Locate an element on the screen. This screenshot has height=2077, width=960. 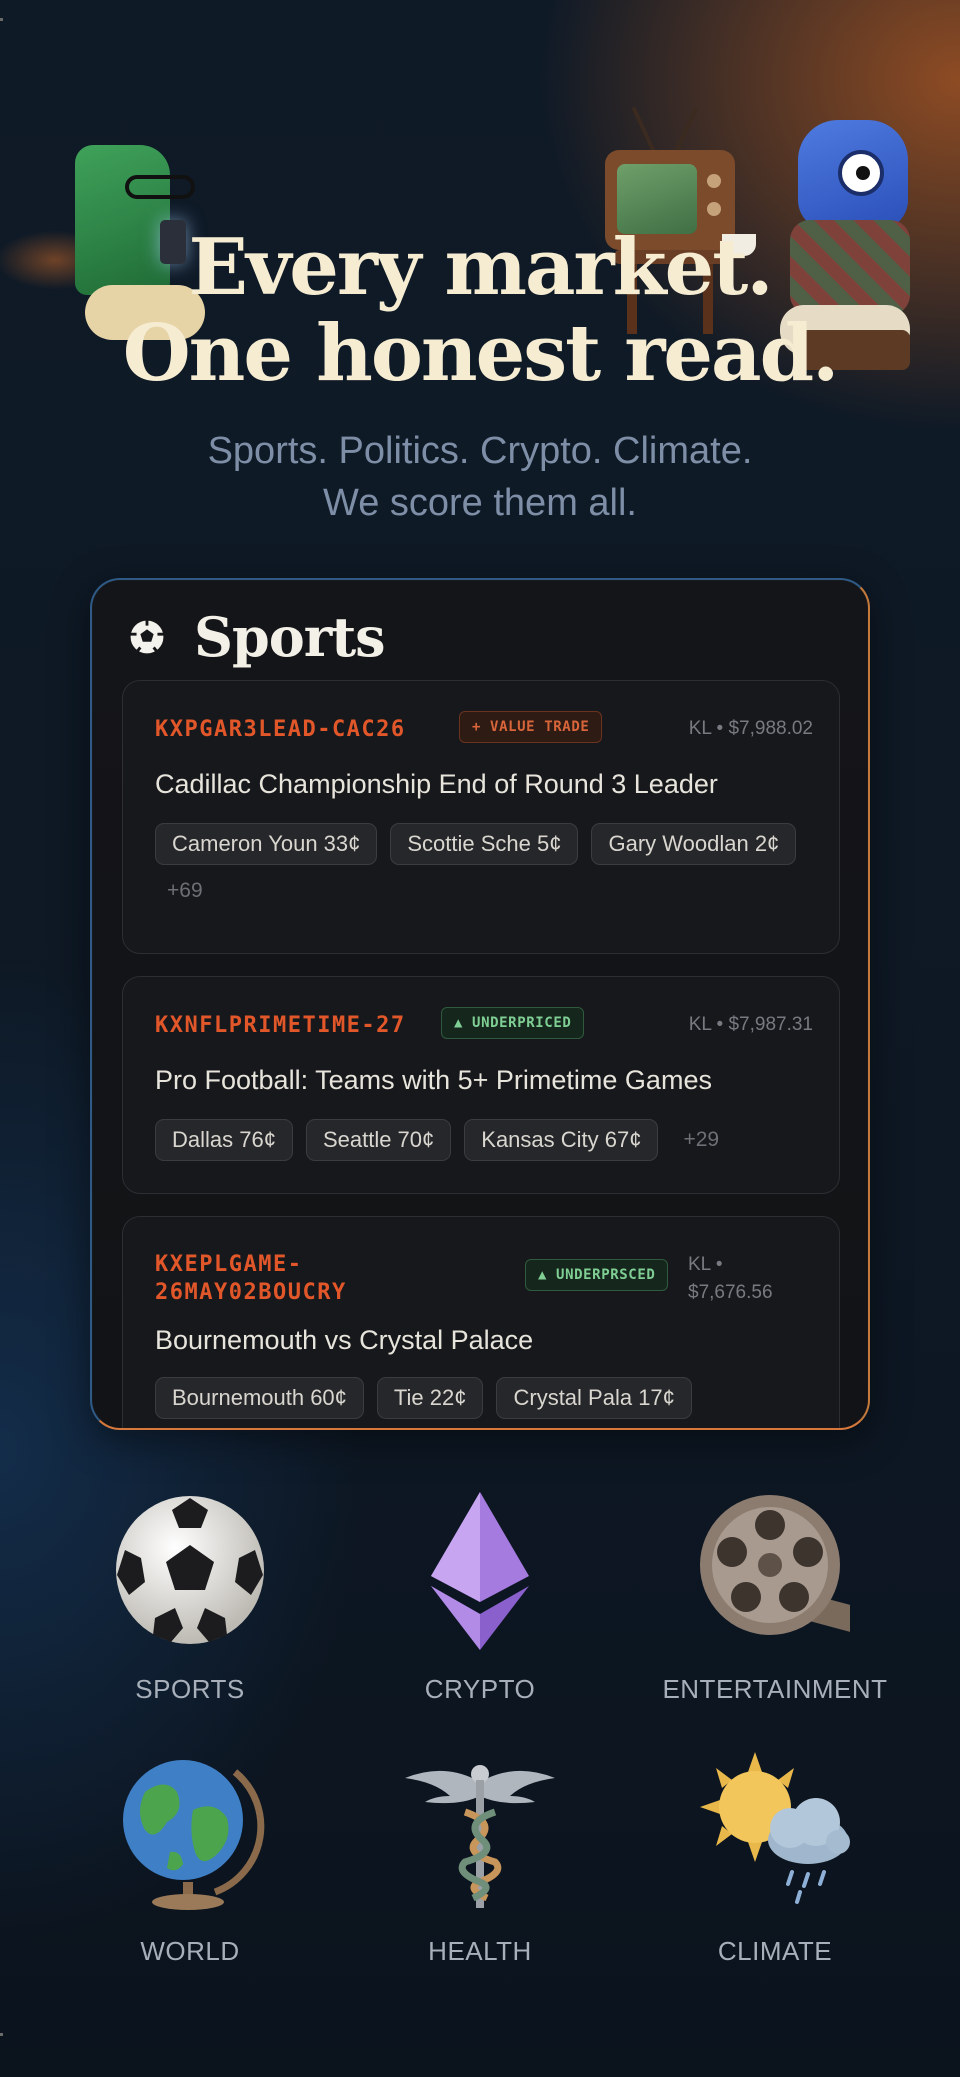
market-meta-line: KL • is located at coordinates (705, 1264).